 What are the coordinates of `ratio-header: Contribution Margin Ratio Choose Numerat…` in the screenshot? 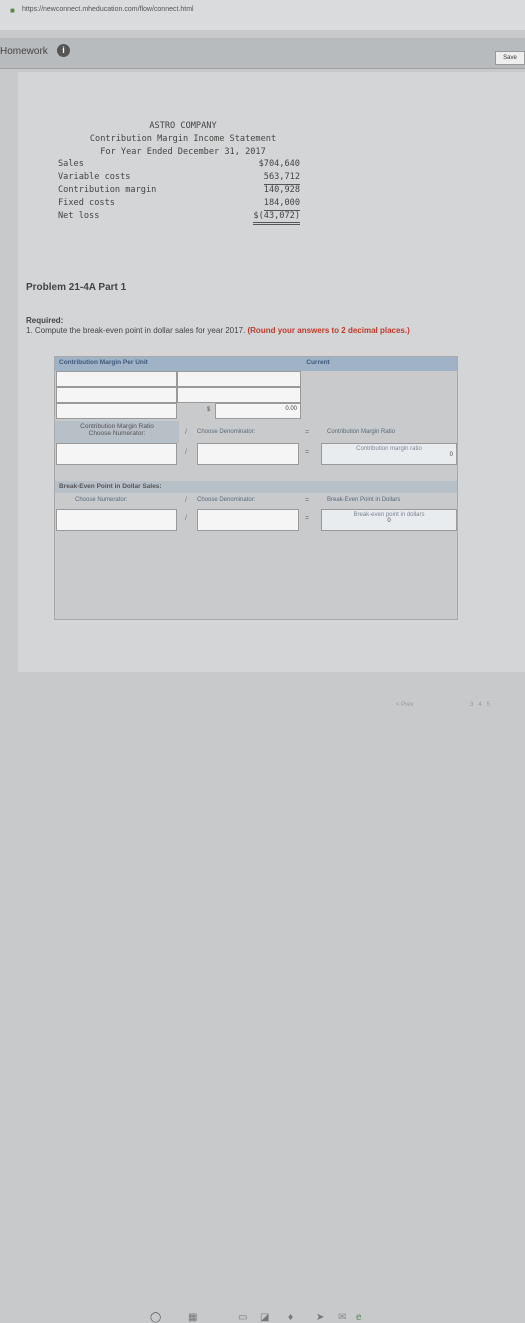 It's located at (117, 432).